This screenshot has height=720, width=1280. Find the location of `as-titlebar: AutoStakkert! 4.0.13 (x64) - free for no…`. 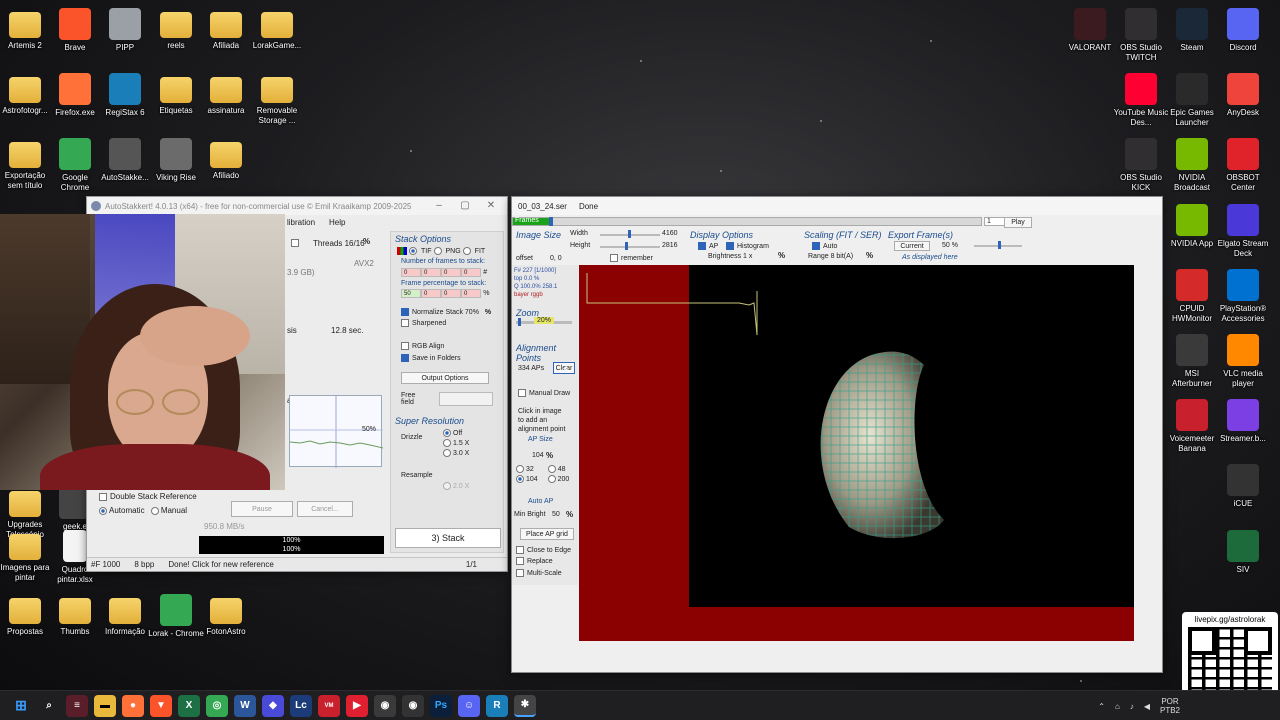

as-titlebar: AutoStakkert! 4.0.13 (x64) - free for no… is located at coordinates (297, 206).